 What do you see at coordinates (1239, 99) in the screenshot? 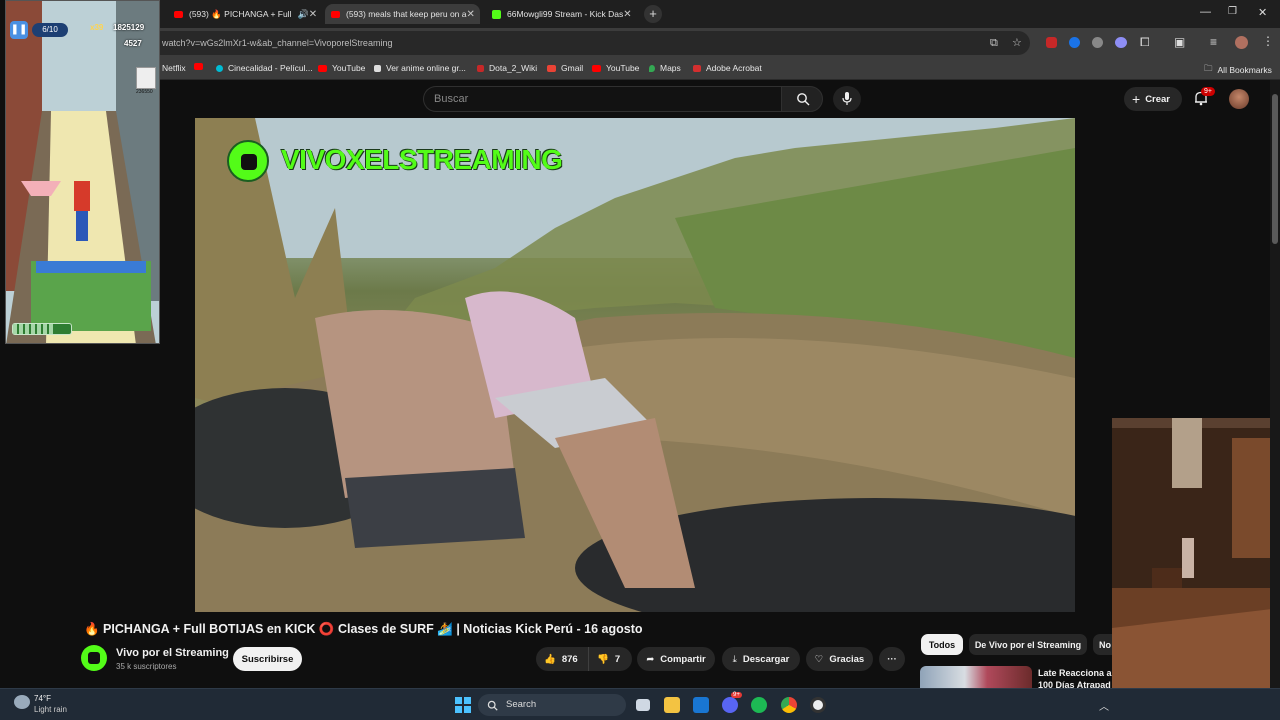
I see `account-avatar` at bounding box center [1239, 99].